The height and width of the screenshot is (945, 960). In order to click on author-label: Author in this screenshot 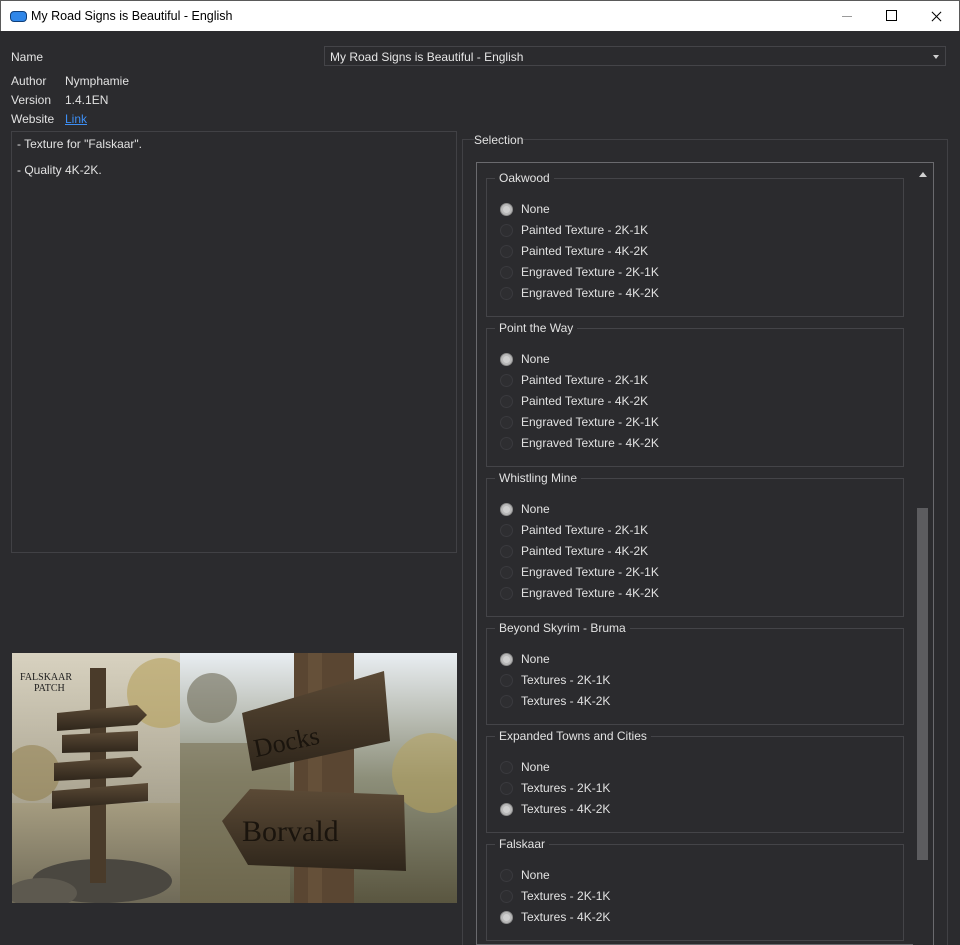, I will do `click(29, 81)`.